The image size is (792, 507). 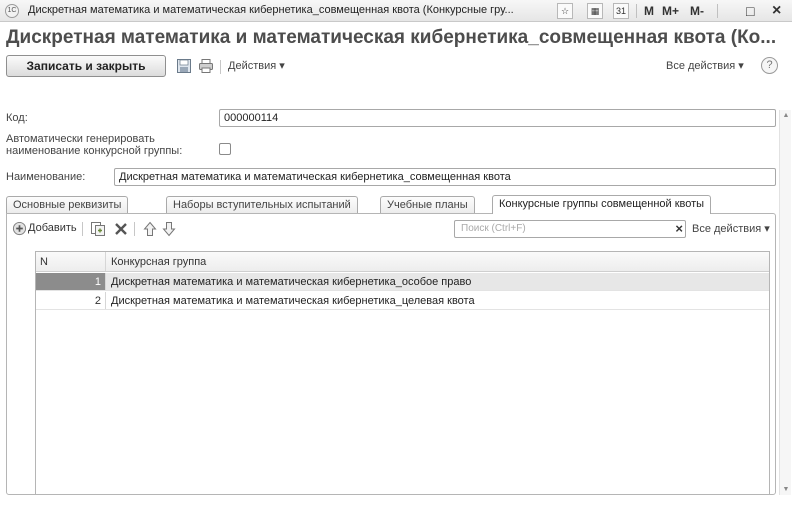 I want to click on column-header-n: N, so click(x=71, y=261).